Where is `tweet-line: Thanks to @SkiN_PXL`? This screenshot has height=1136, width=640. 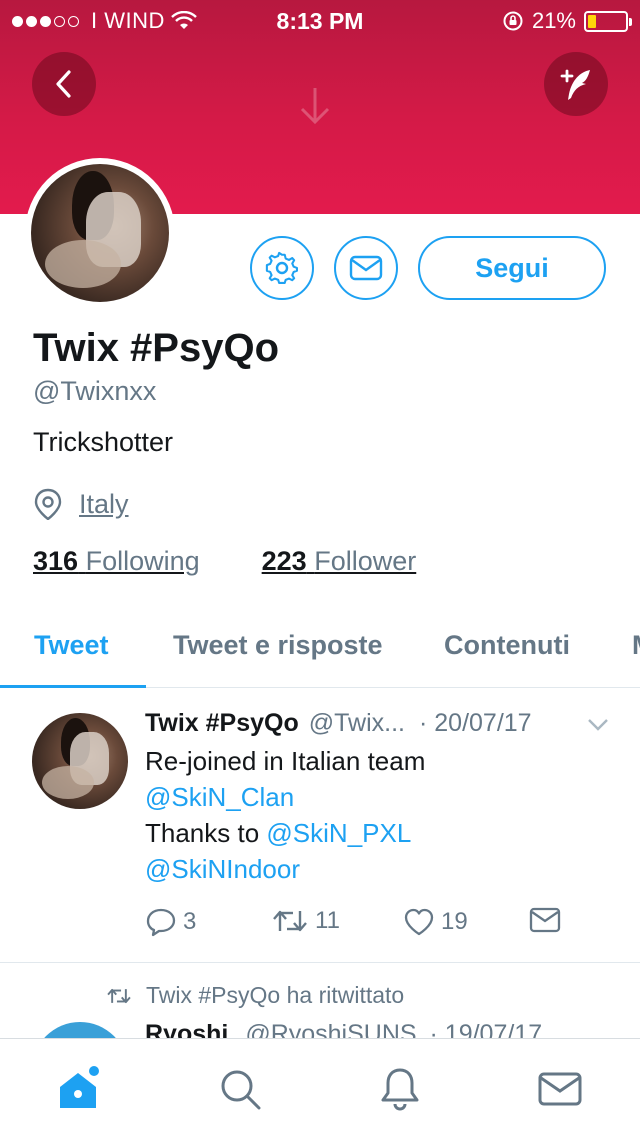 tweet-line: Thanks to @SkiN_PXL is located at coordinates (380, 833).